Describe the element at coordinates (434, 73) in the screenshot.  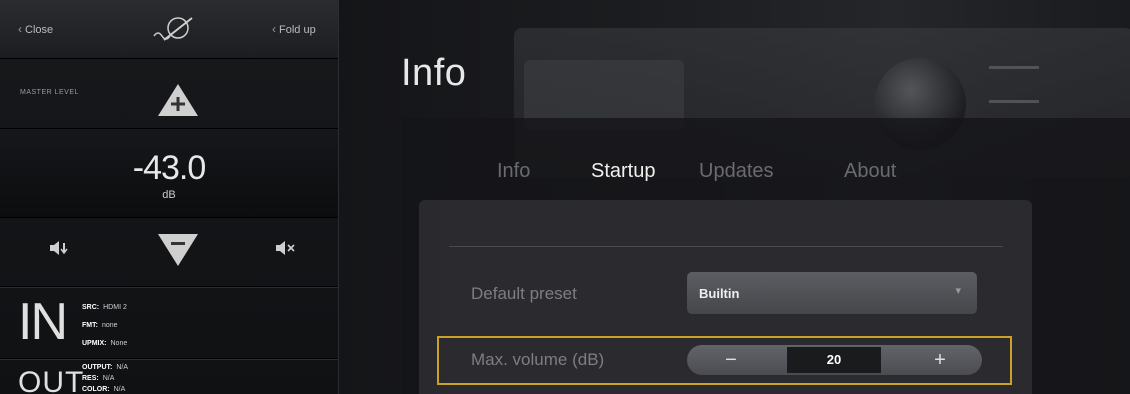
I see `page-title: Info` at that location.